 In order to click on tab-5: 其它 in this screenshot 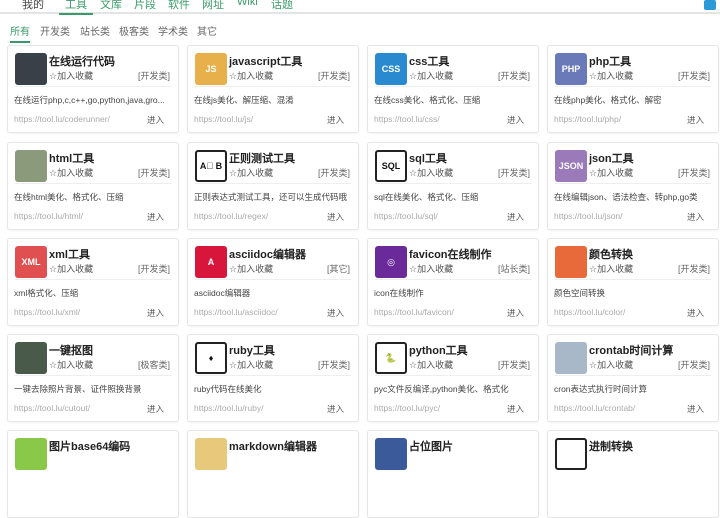, I will do `click(207, 30)`.